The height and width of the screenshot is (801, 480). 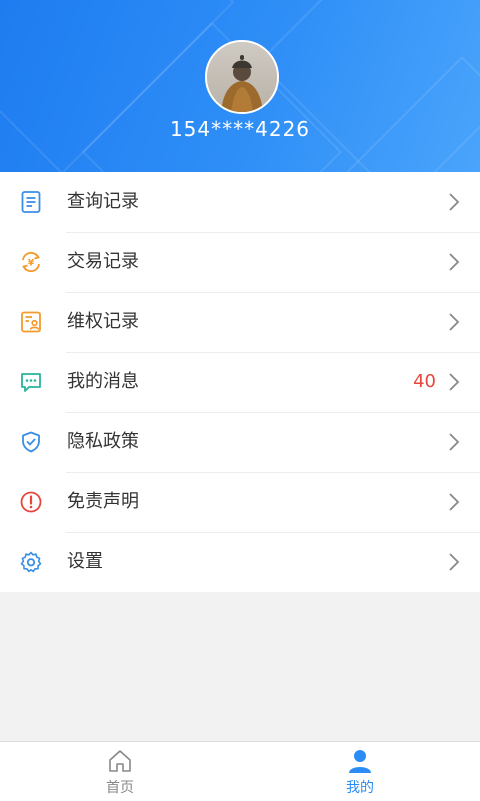 I want to click on bottom-tab-bar: 首页 我的, so click(x=240, y=771).